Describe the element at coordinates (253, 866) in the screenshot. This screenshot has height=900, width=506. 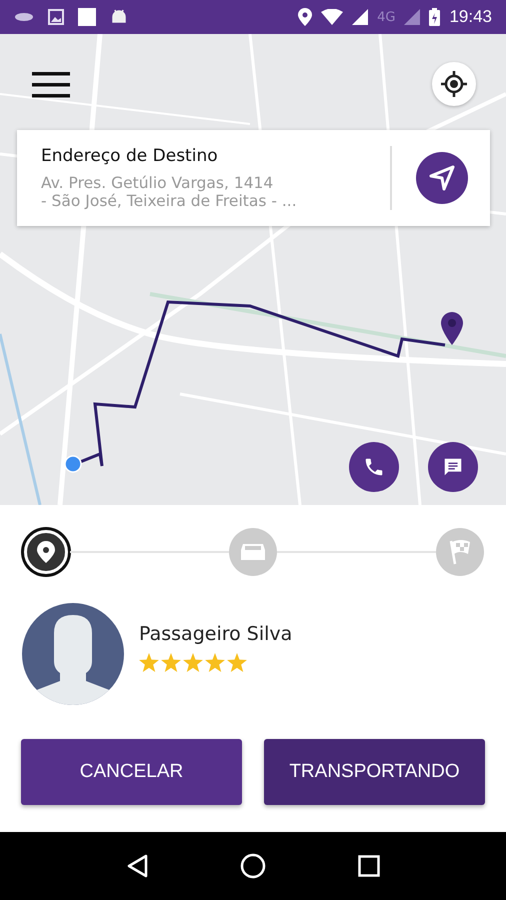
I see `home-icon` at that location.